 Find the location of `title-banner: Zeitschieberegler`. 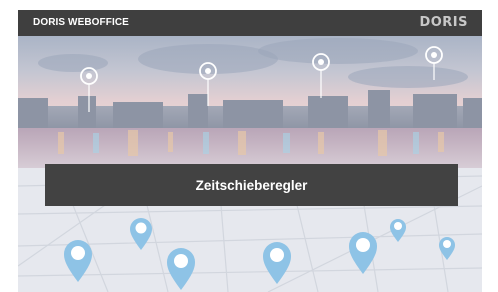

title-banner: Zeitschieberegler is located at coordinates (251, 185).